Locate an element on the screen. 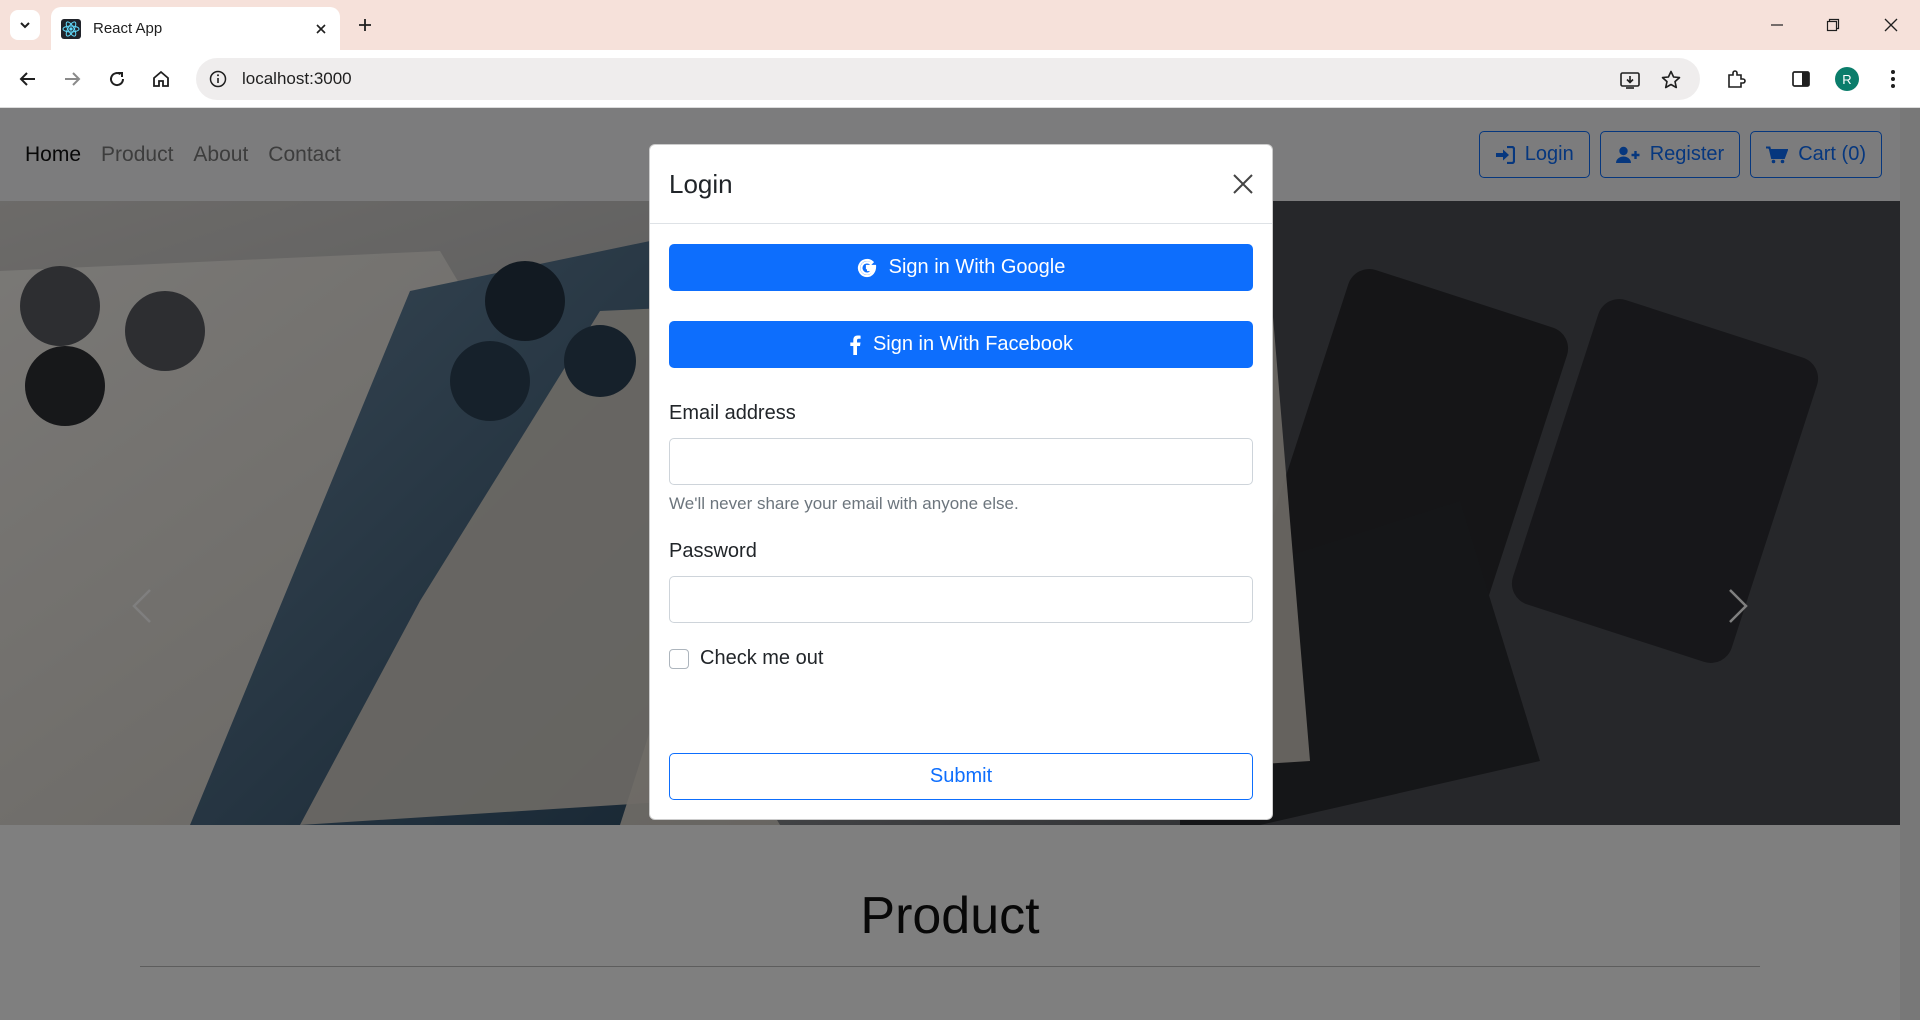  home-icon is located at coordinates (161, 78).